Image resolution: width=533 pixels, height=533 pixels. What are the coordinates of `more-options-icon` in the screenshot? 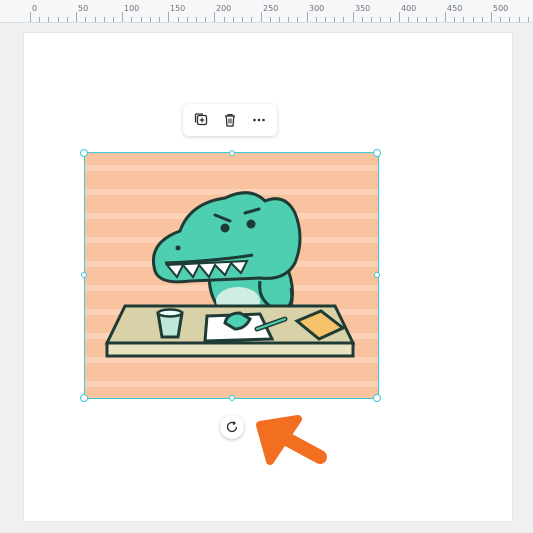 It's located at (258, 120).